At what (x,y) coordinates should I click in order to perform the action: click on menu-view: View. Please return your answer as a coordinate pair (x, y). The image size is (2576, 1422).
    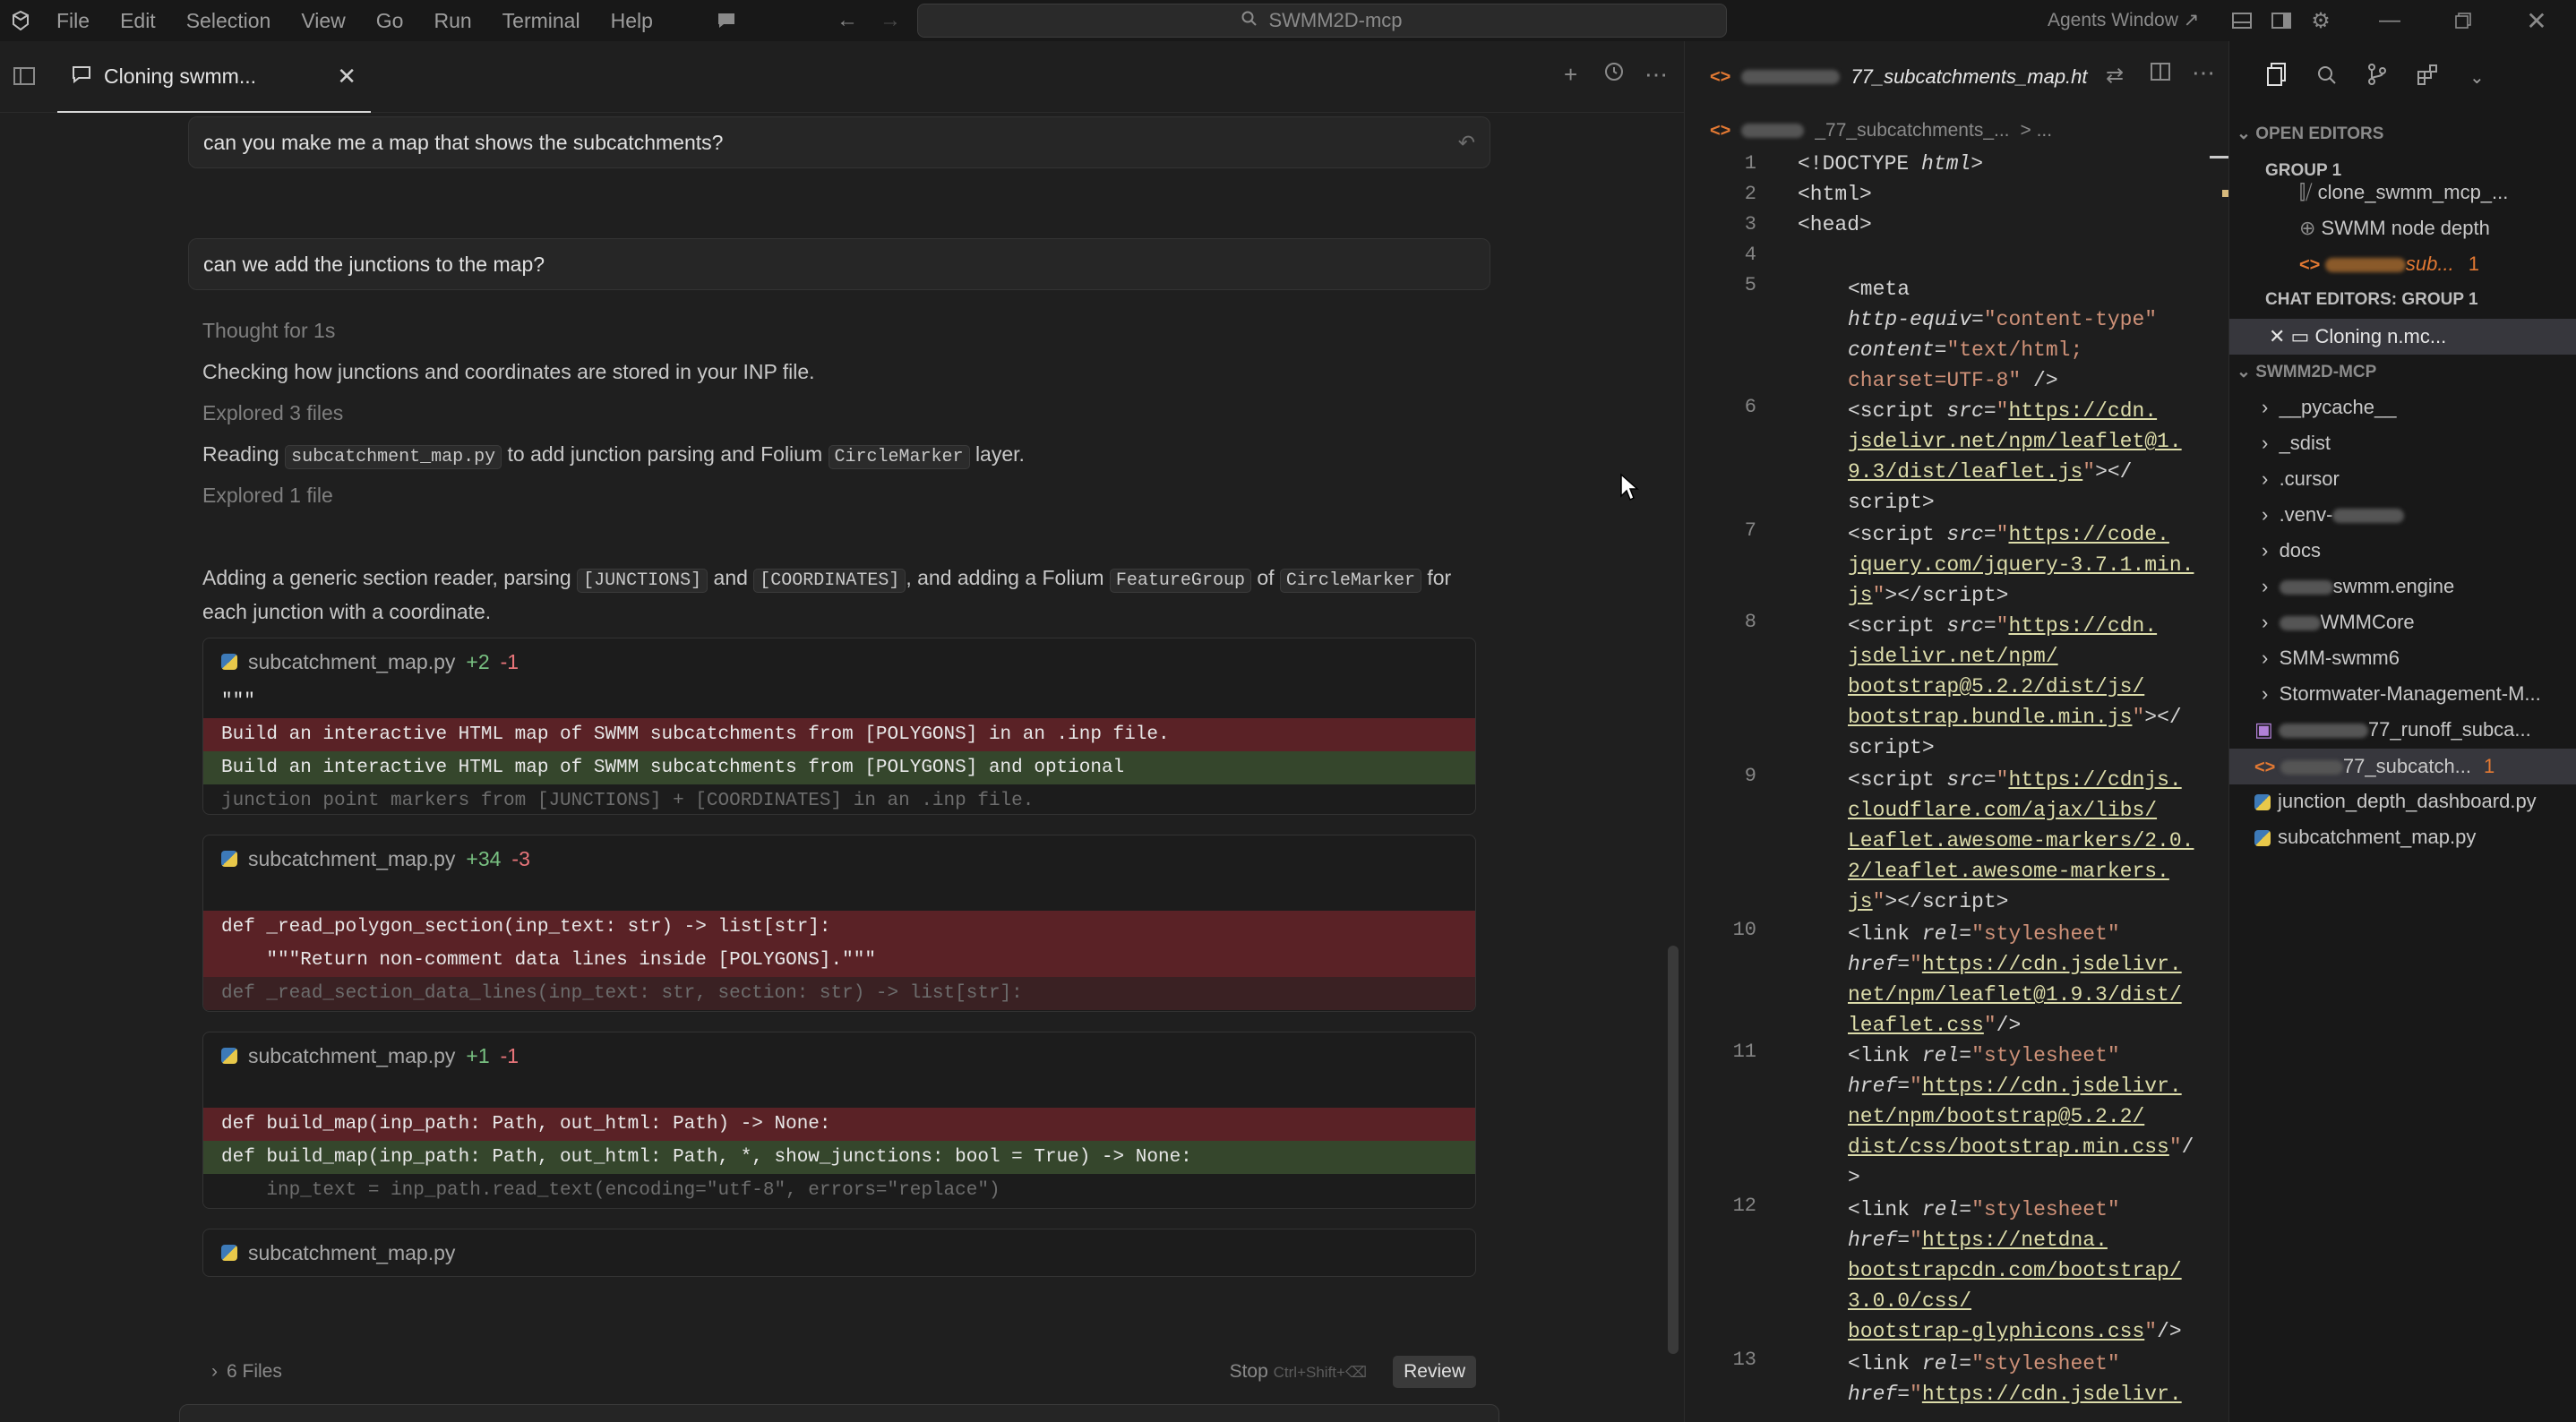
    Looking at the image, I should click on (323, 20).